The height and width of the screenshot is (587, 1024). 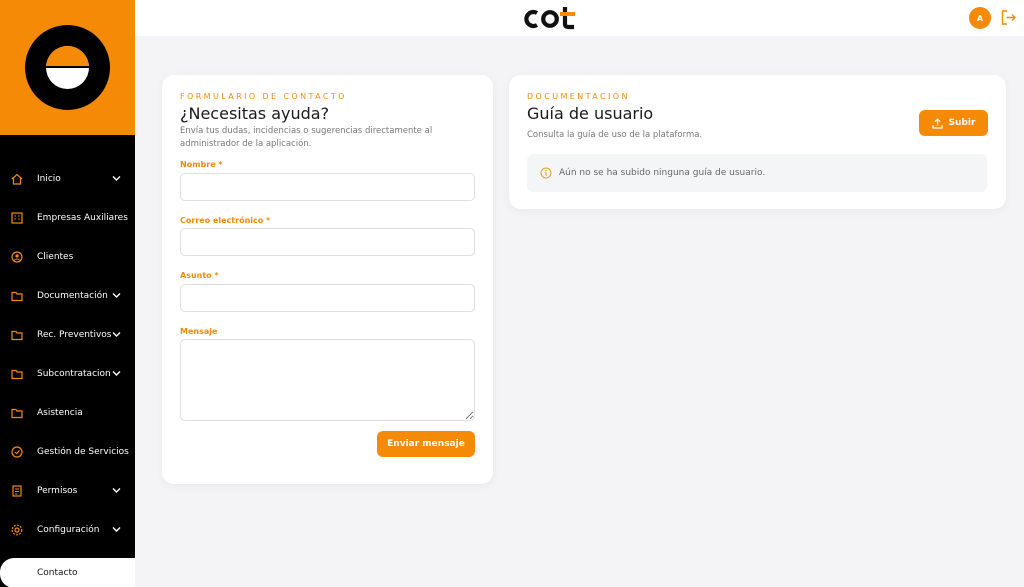 I want to click on sidebar-item-label: Configuración, so click(x=68, y=529).